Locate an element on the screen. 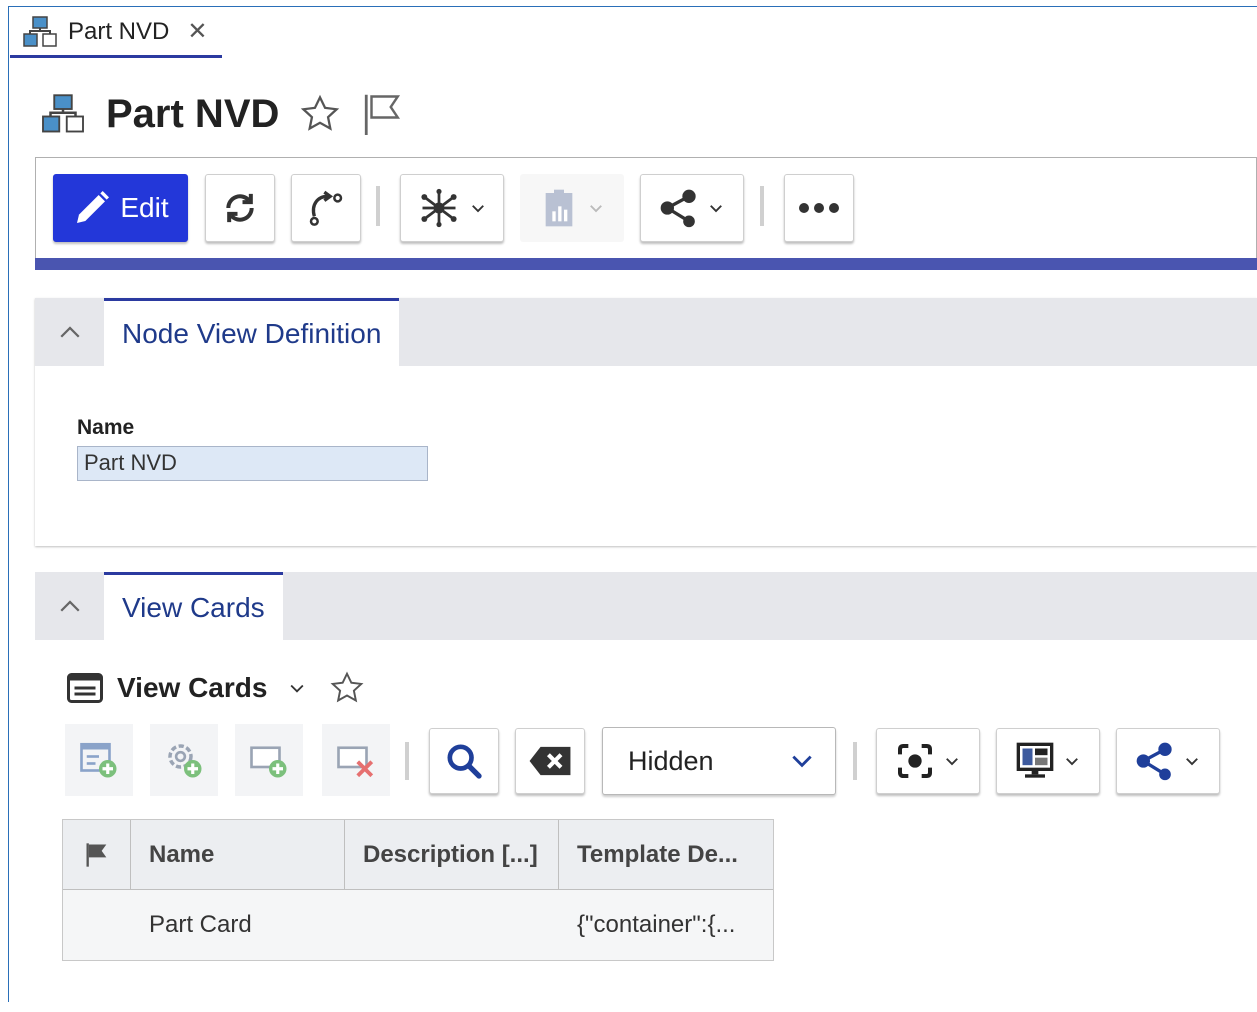 The width and height of the screenshot is (1257, 1012). clear-button is located at coordinates (550, 761).